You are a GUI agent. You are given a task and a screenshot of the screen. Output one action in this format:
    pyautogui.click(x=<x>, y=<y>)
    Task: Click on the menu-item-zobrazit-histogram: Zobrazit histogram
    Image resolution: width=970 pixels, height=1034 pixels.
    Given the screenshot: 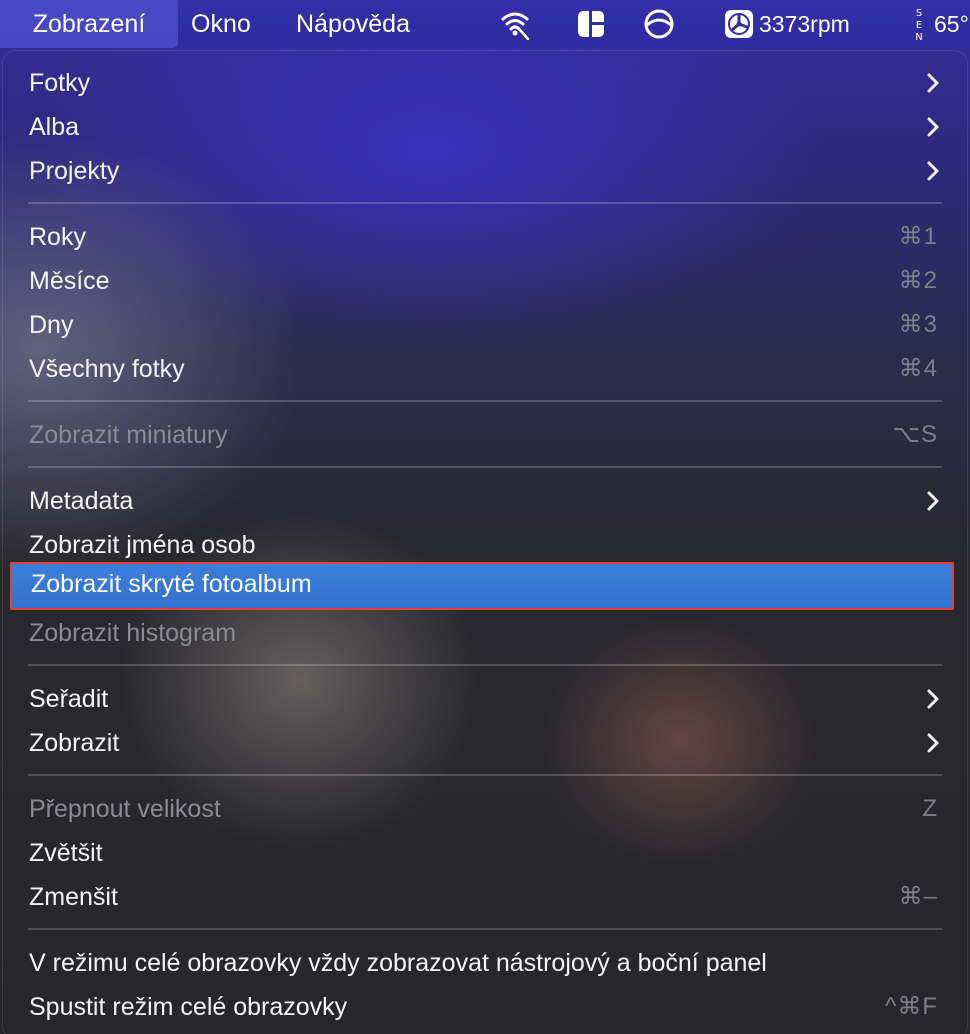 What is the action you would take?
    pyautogui.click(x=485, y=633)
    